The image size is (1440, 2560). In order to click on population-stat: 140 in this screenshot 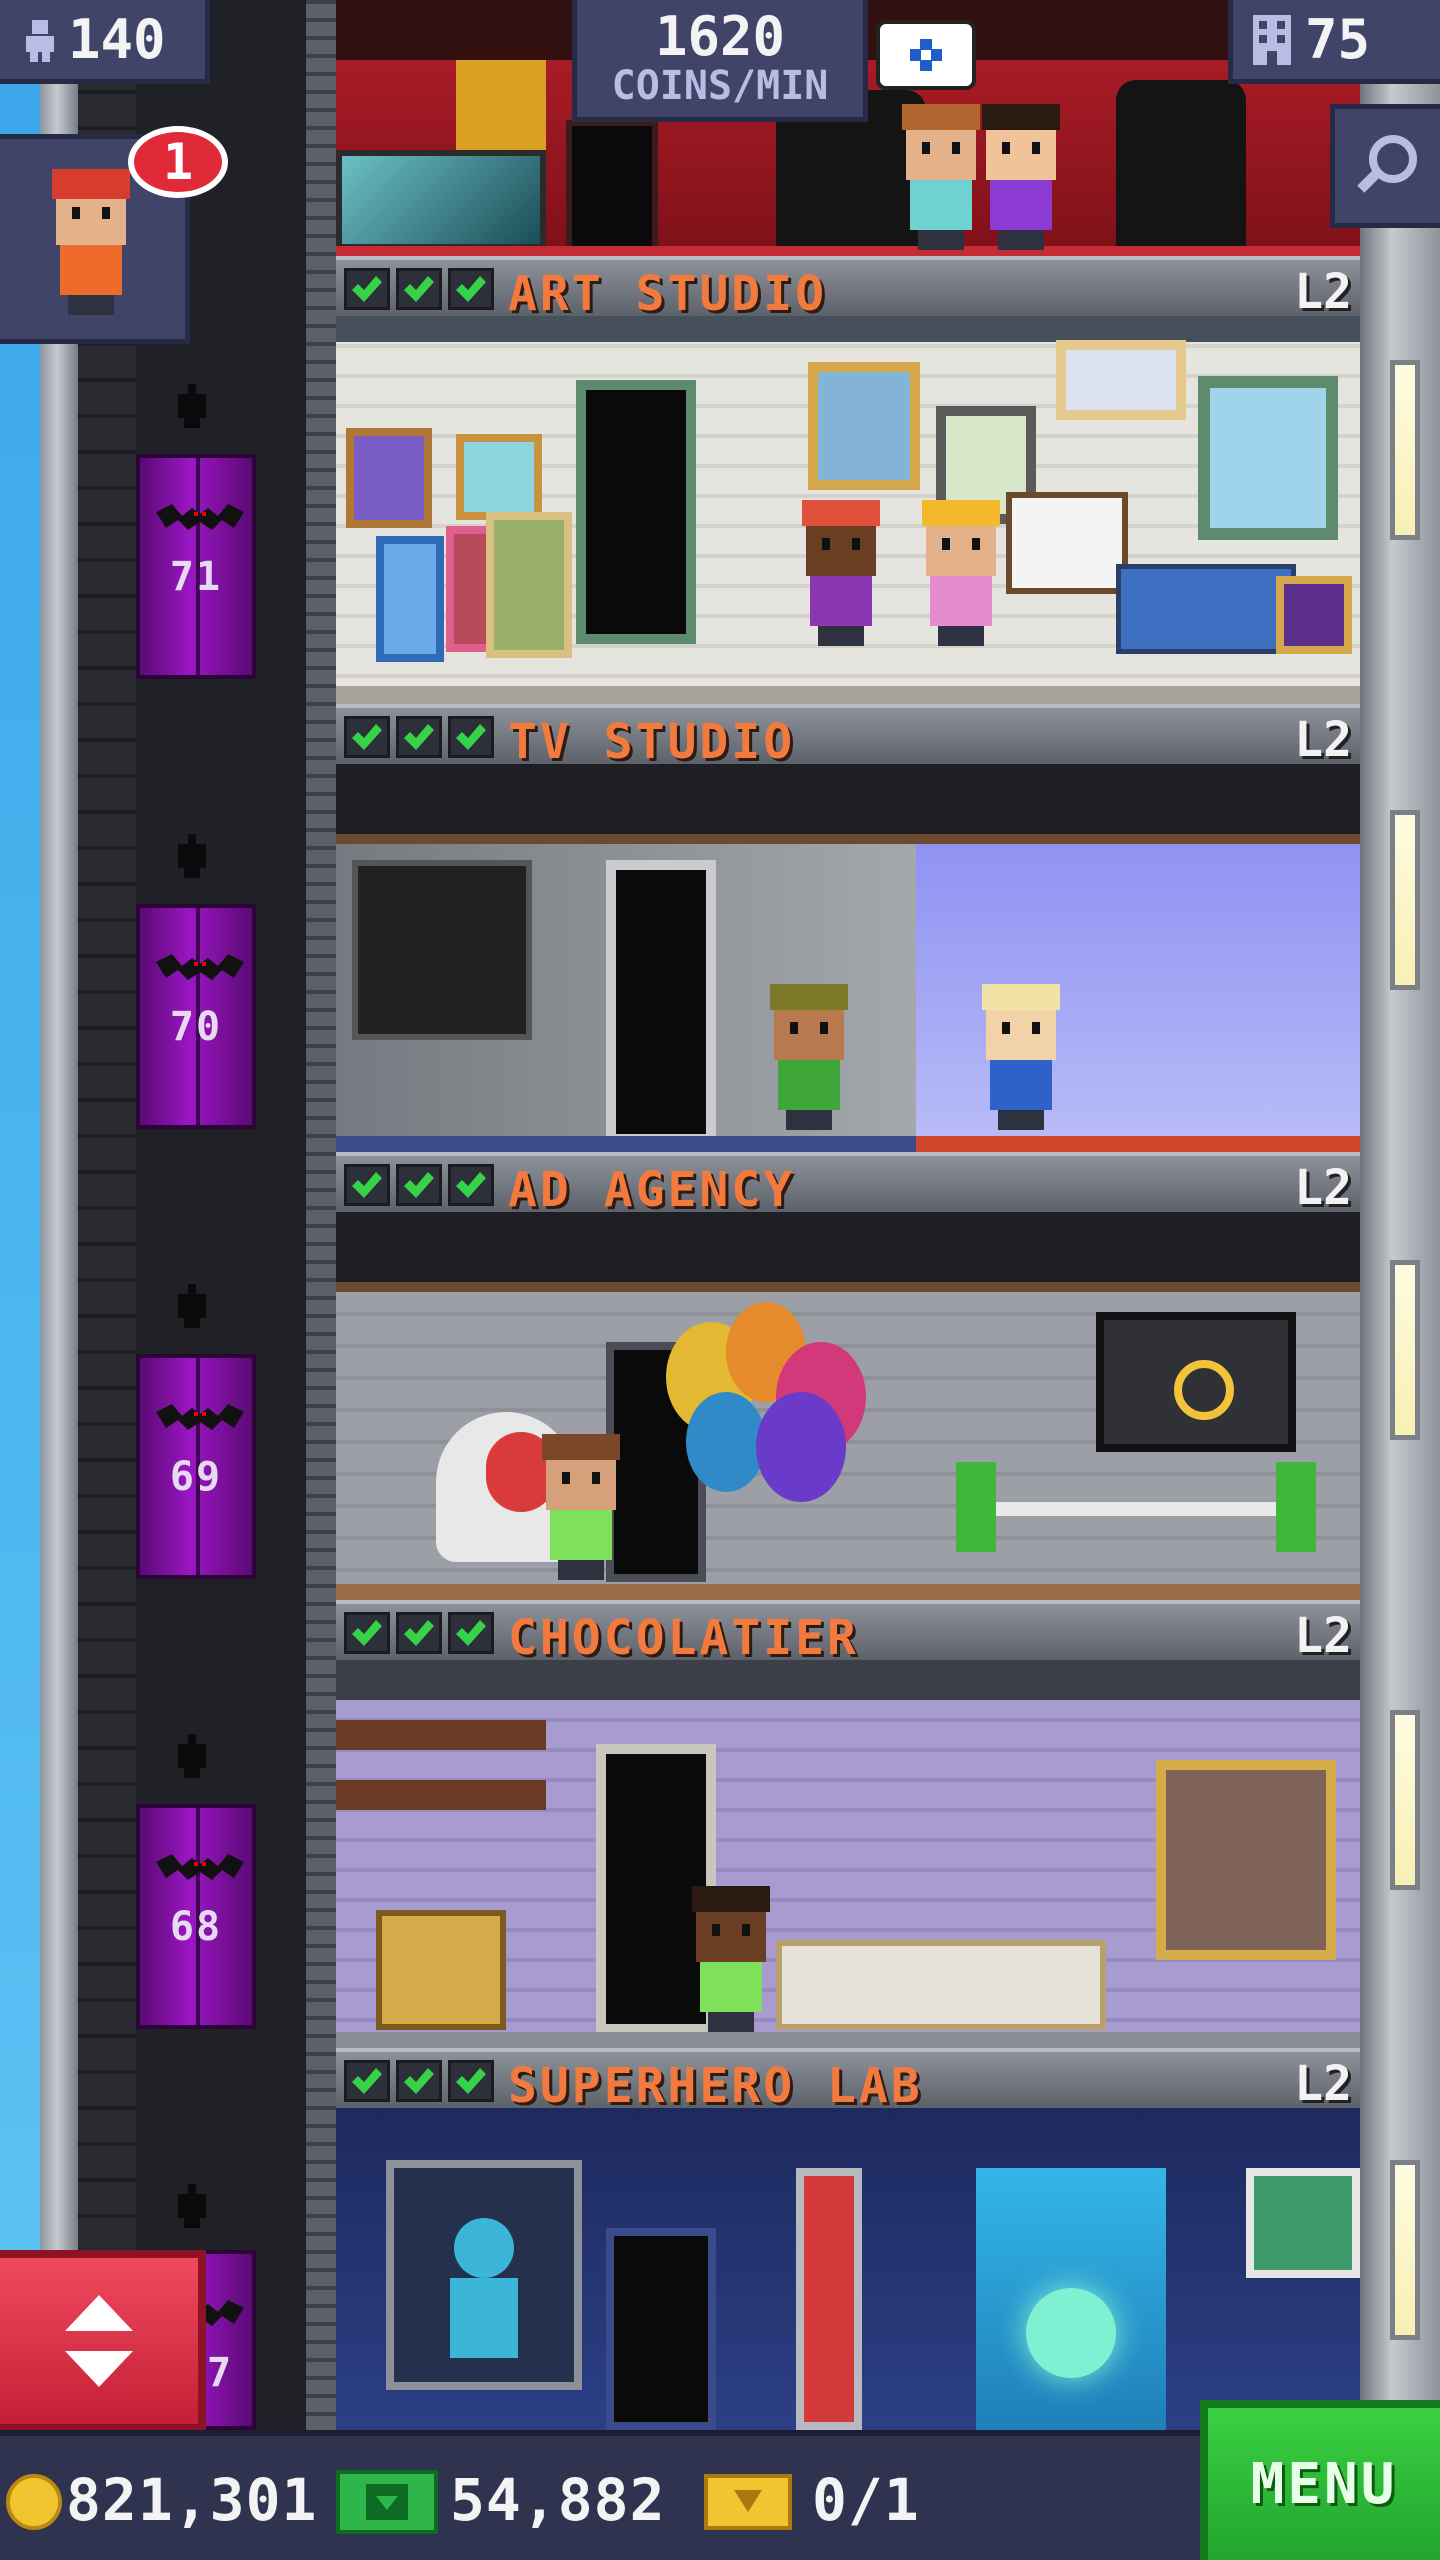, I will do `click(105, 42)`.